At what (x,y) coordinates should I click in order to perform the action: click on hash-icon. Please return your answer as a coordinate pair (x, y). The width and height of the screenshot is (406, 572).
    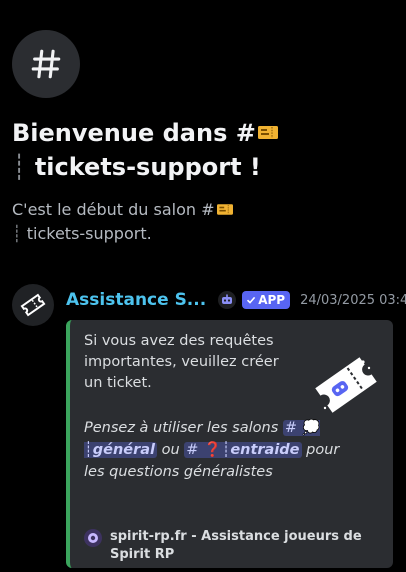
    Looking at the image, I should click on (46, 64).